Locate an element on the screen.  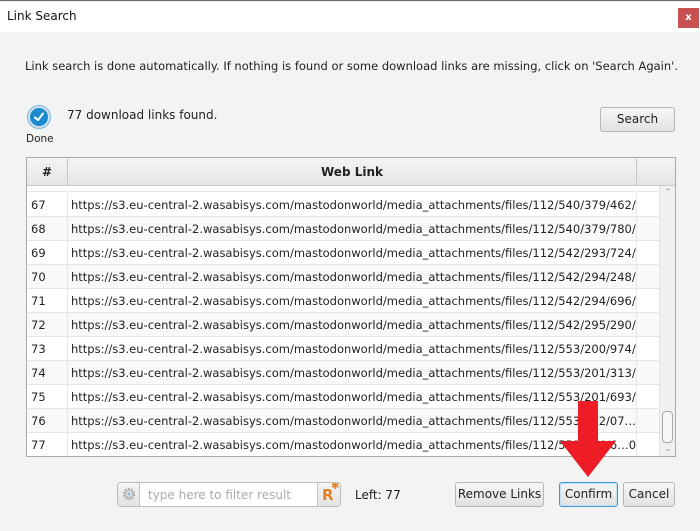
window-title: Link Search is located at coordinates (42, 16).